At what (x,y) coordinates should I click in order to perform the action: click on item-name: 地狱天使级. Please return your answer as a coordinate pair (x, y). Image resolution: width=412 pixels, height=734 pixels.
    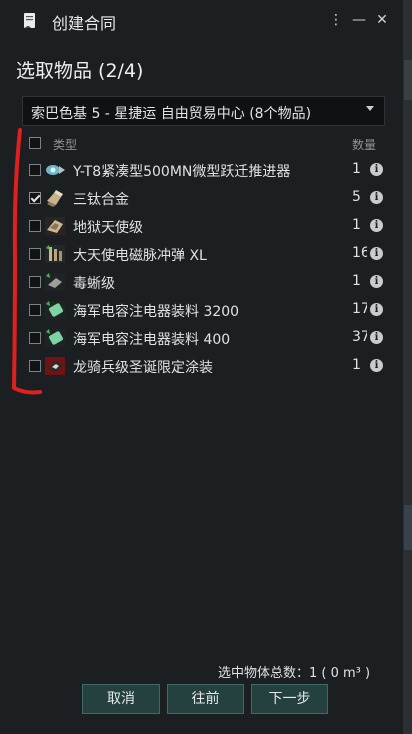
    Looking at the image, I should click on (108, 228).